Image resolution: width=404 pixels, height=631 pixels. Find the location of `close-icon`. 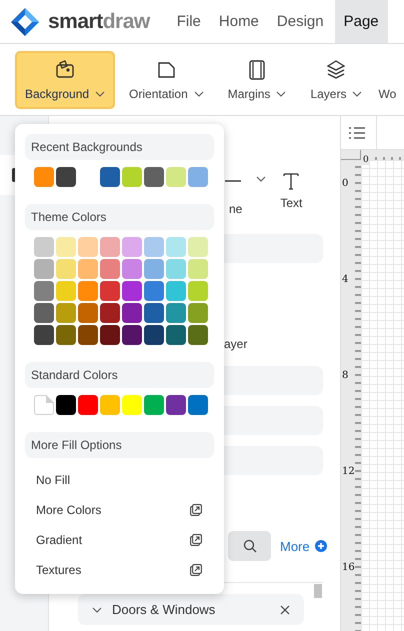

close-icon is located at coordinates (285, 609).